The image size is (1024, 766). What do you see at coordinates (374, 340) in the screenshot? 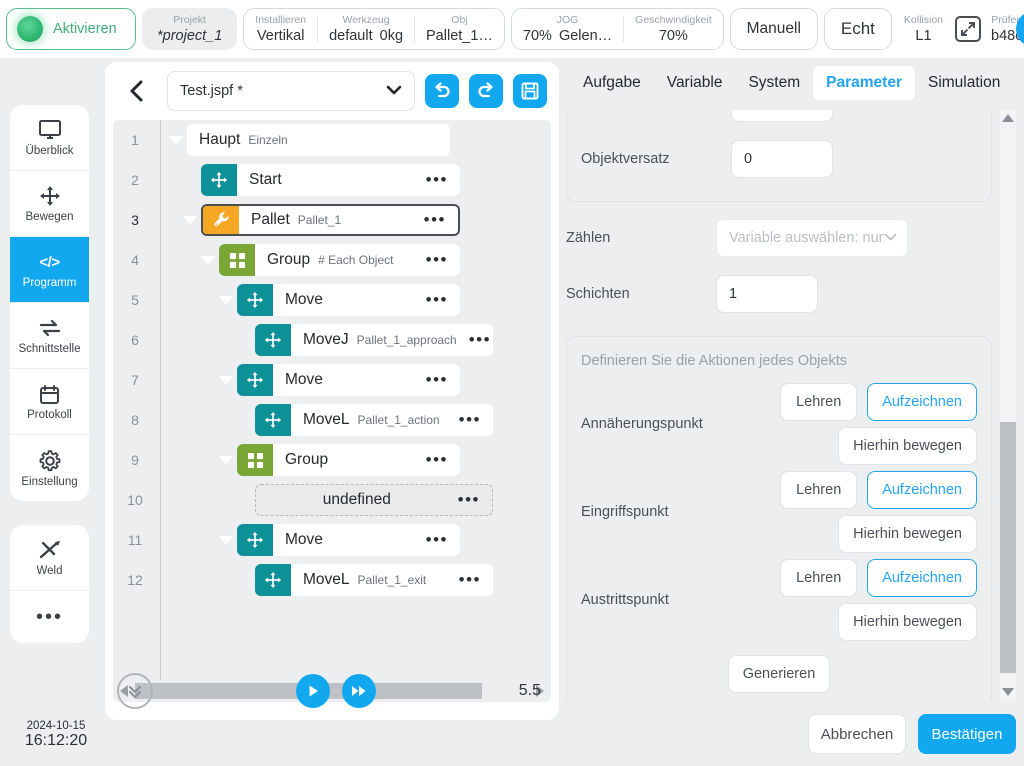
I see `tree-node: MoveJ Pallet_1_approach •••` at bounding box center [374, 340].